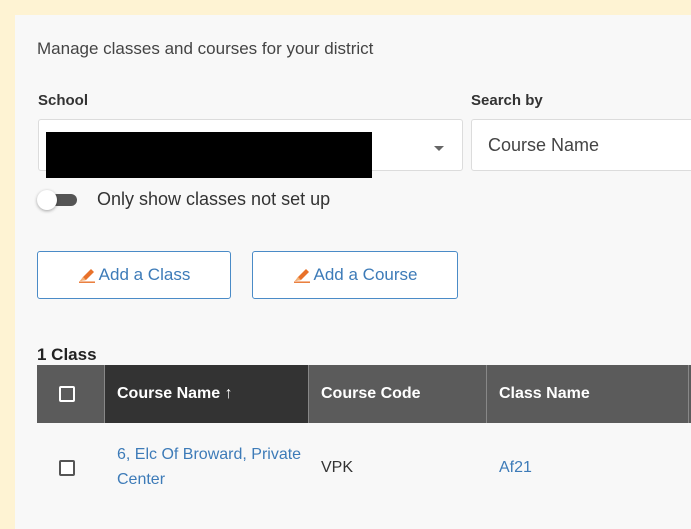 This screenshot has width=691, height=529. I want to click on column-class-name: Class Name, so click(588, 394).